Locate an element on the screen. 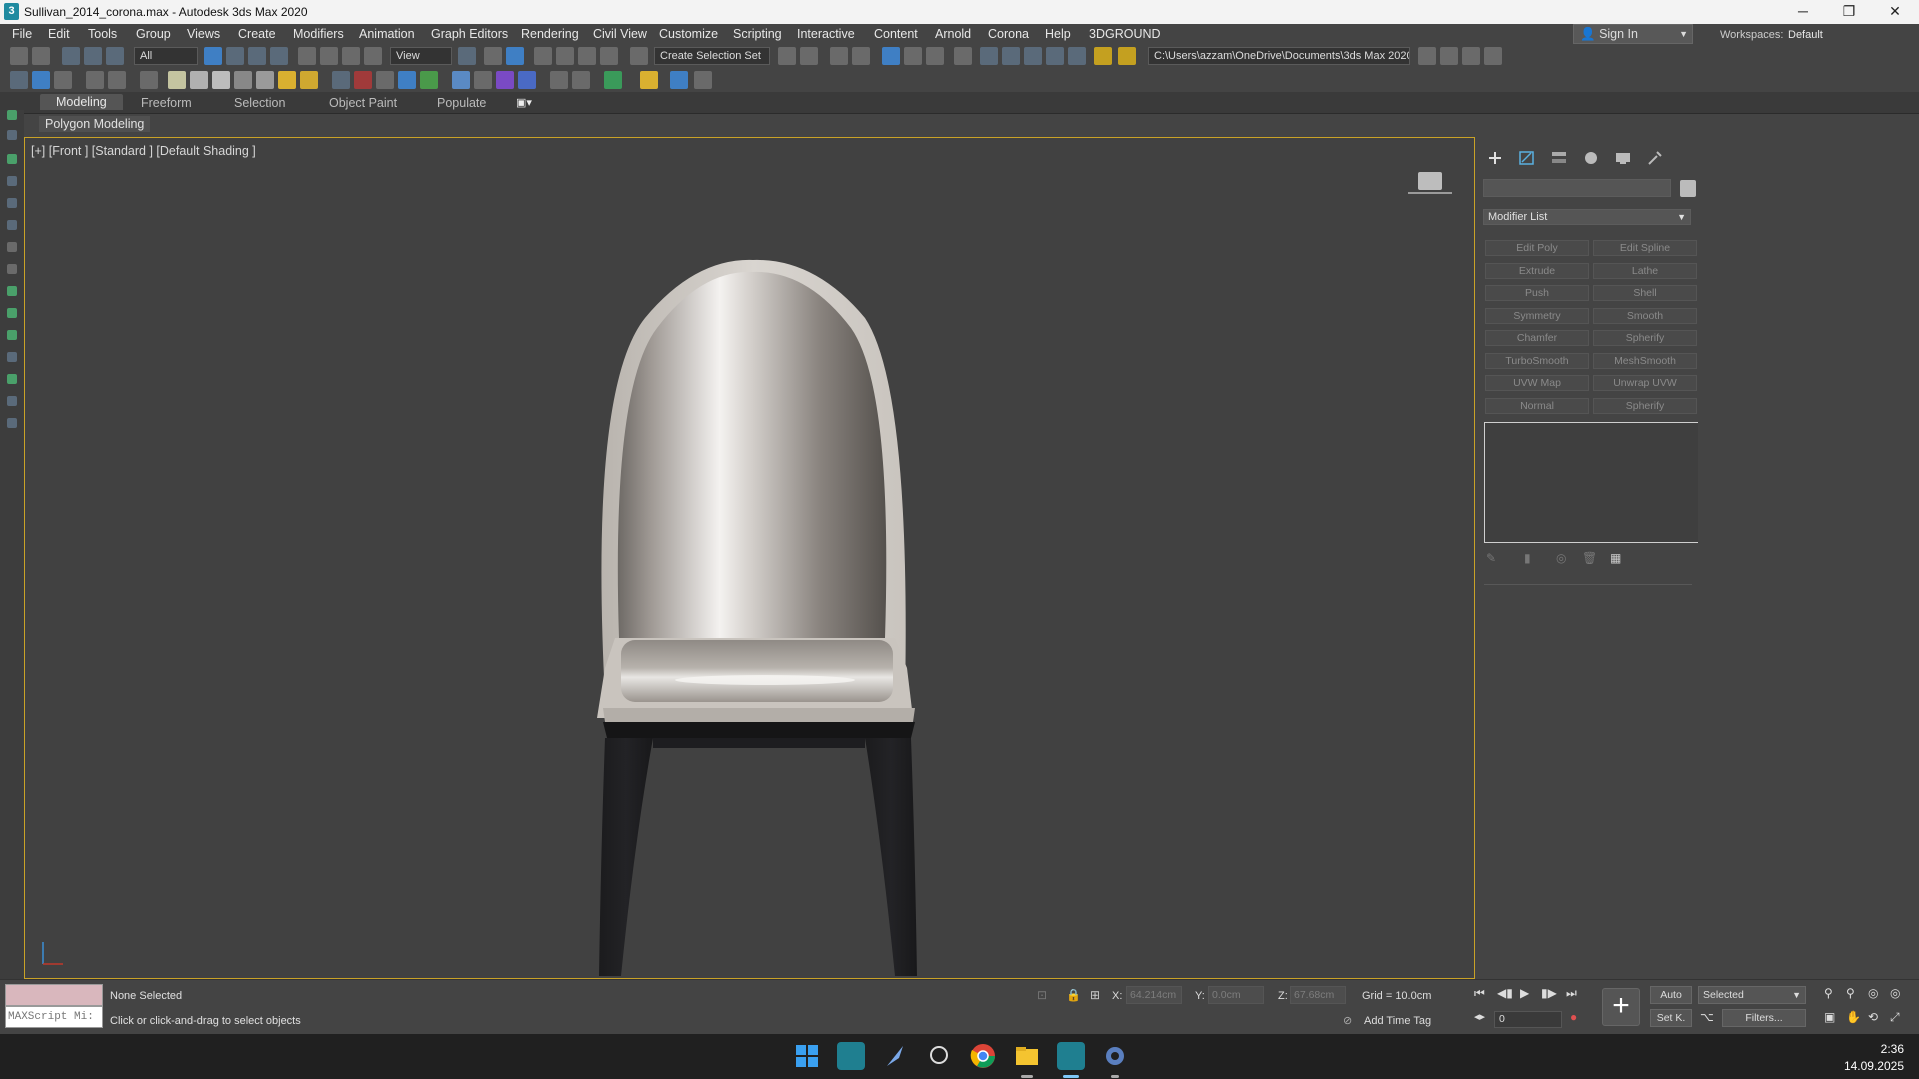 Image resolution: width=1919 pixels, height=1079 pixels. menu-scripting: Scripting is located at coordinates (757, 34).